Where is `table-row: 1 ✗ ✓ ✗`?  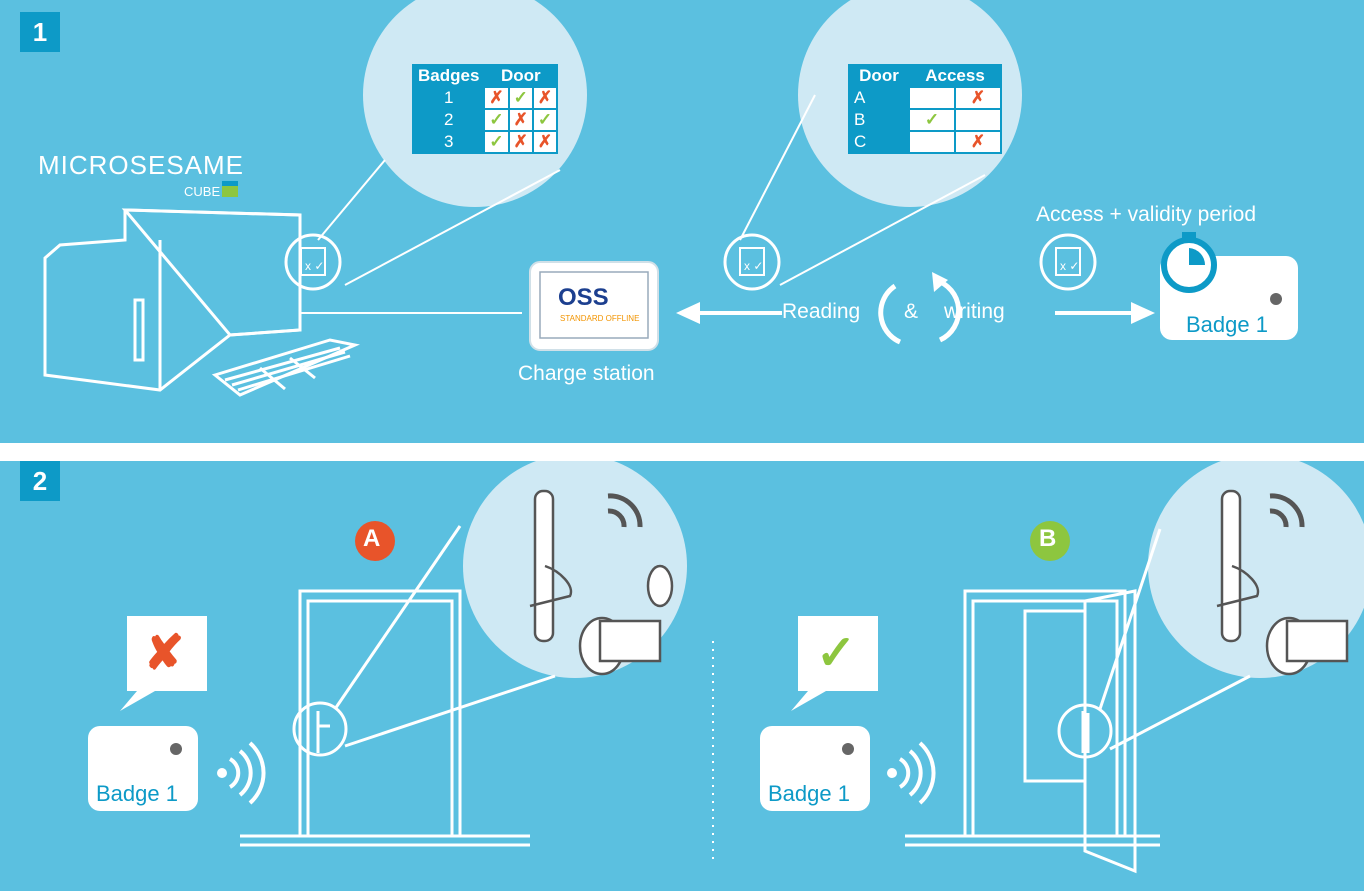
table-row: 1 ✗ ✓ ✗ is located at coordinates (485, 98).